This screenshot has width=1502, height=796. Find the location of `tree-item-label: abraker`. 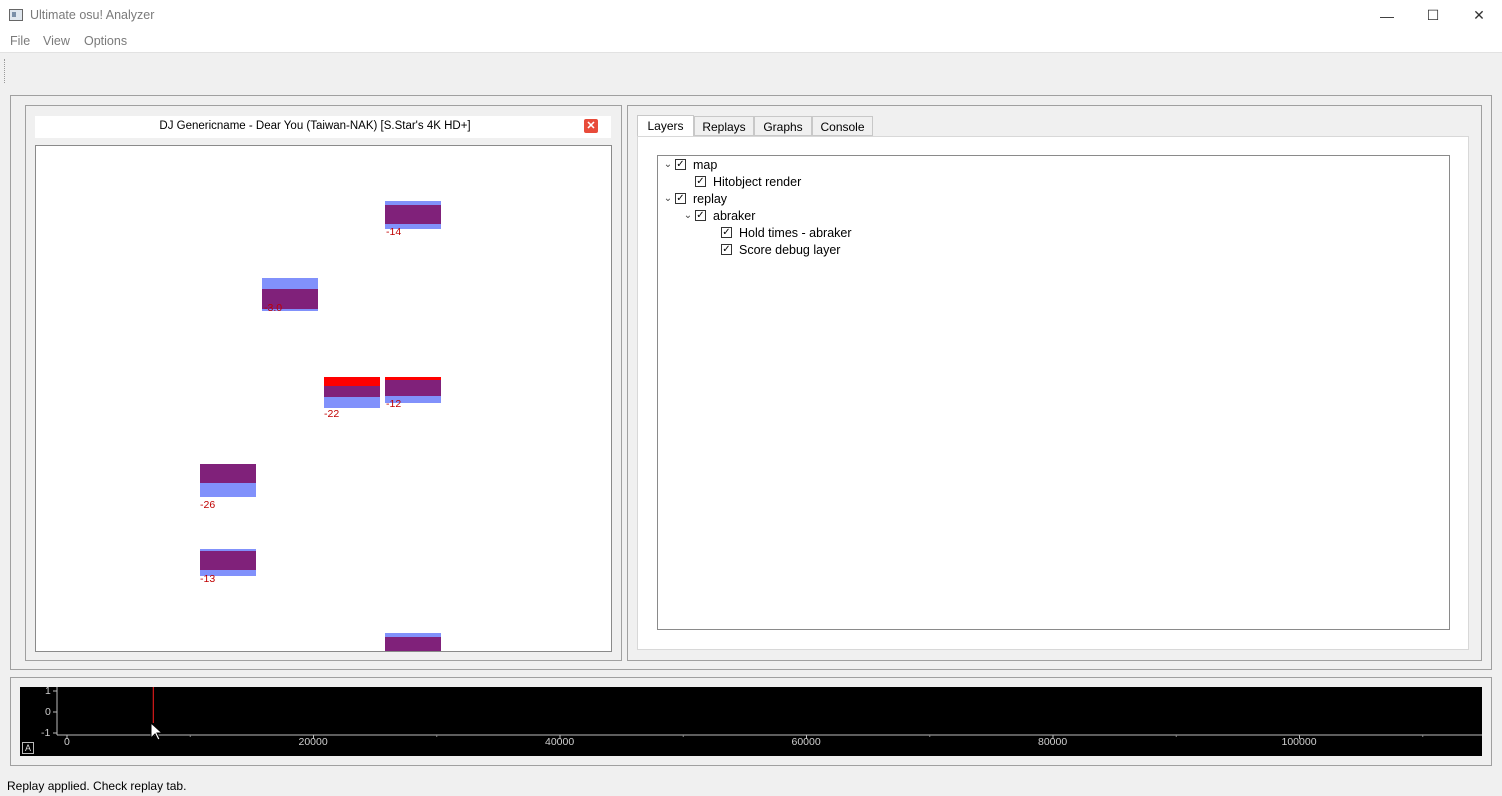

tree-item-label: abraker is located at coordinates (734, 215).